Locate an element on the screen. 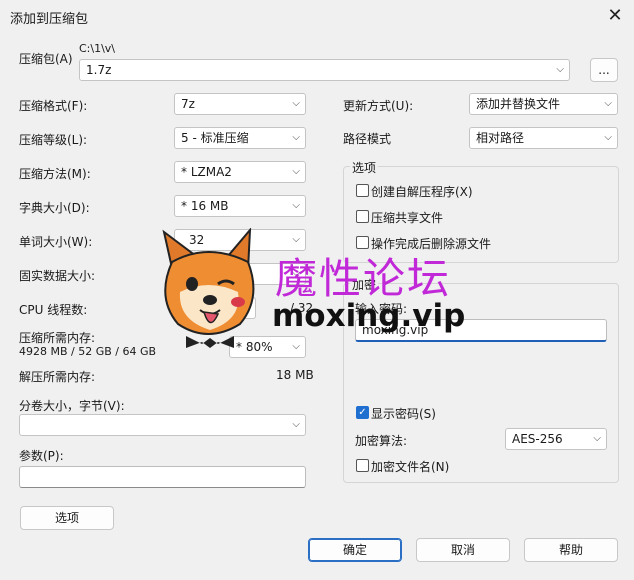  cancel-button: 取消 is located at coordinates (463, 550).